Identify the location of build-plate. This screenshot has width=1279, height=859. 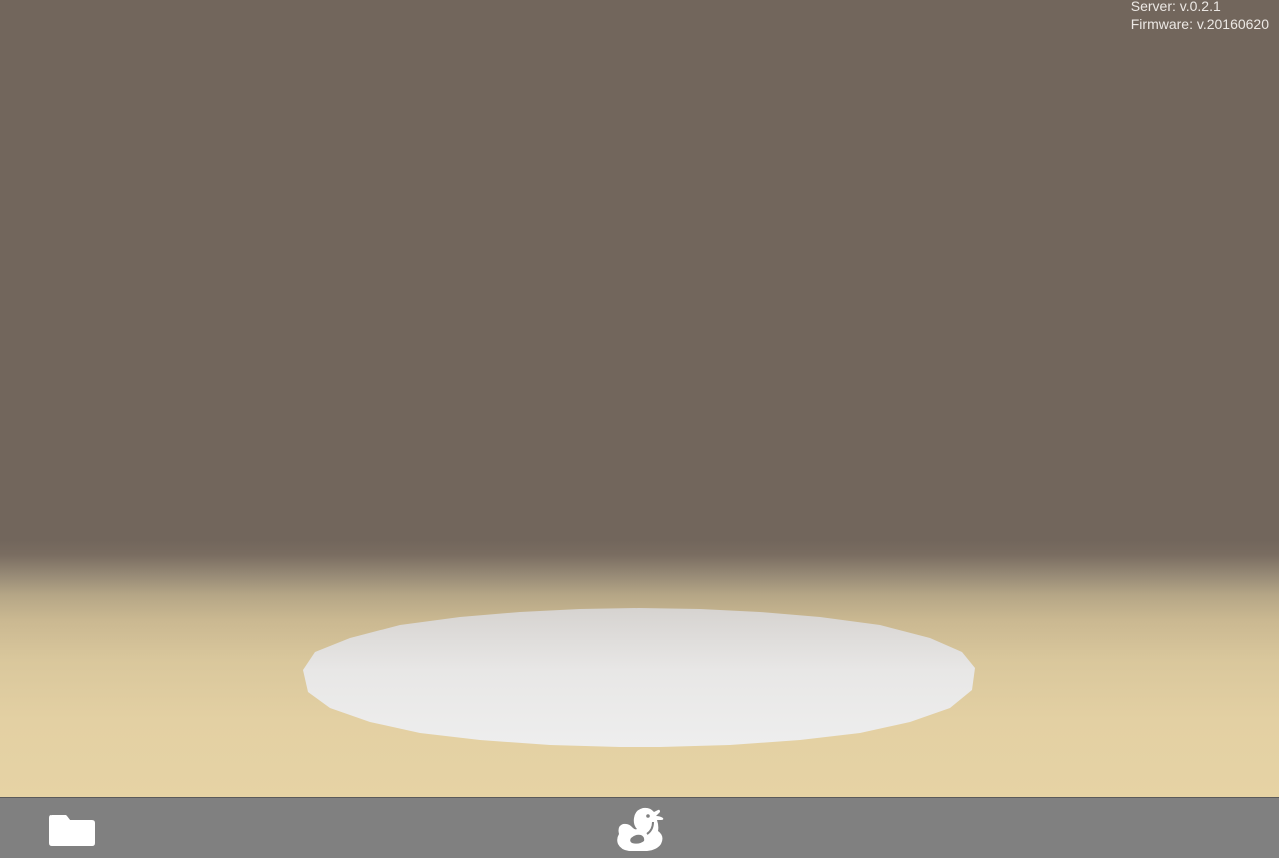
(639, 677).